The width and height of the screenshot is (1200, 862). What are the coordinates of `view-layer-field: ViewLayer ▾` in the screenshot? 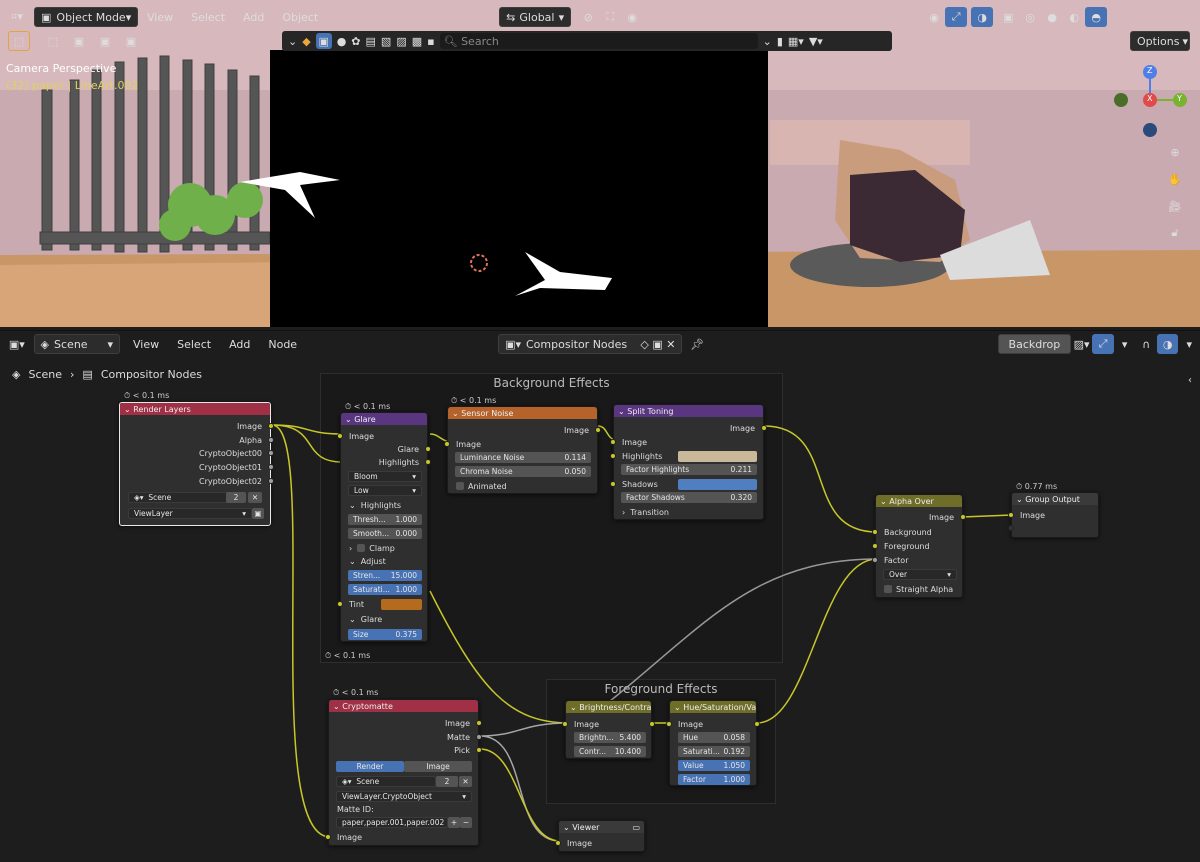 It's located at (190, 513).